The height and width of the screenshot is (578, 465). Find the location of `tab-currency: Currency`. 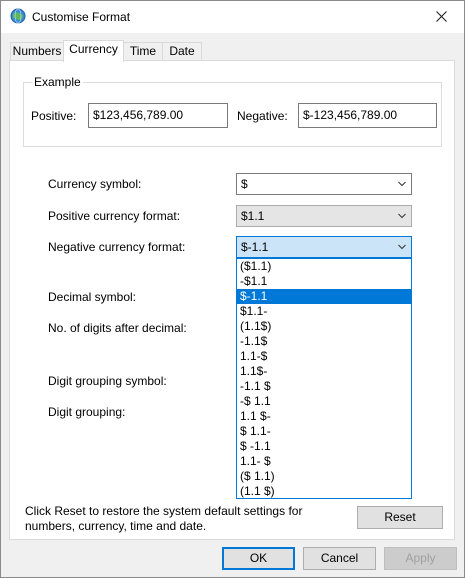

tab-currency: Currency is located at coordinates (93, 51).